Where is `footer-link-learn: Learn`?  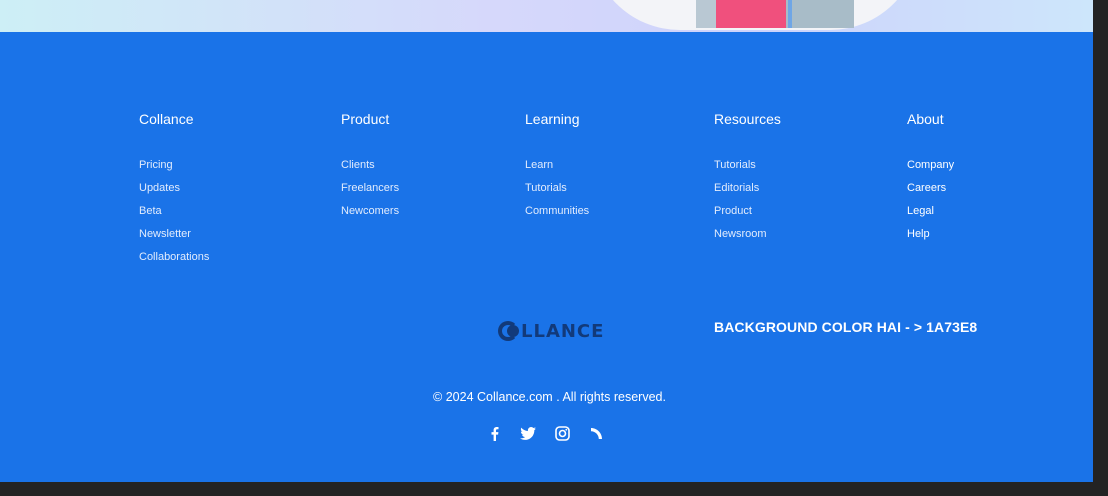
footer-link-learn: Learn is located at coordinates (539, 165).